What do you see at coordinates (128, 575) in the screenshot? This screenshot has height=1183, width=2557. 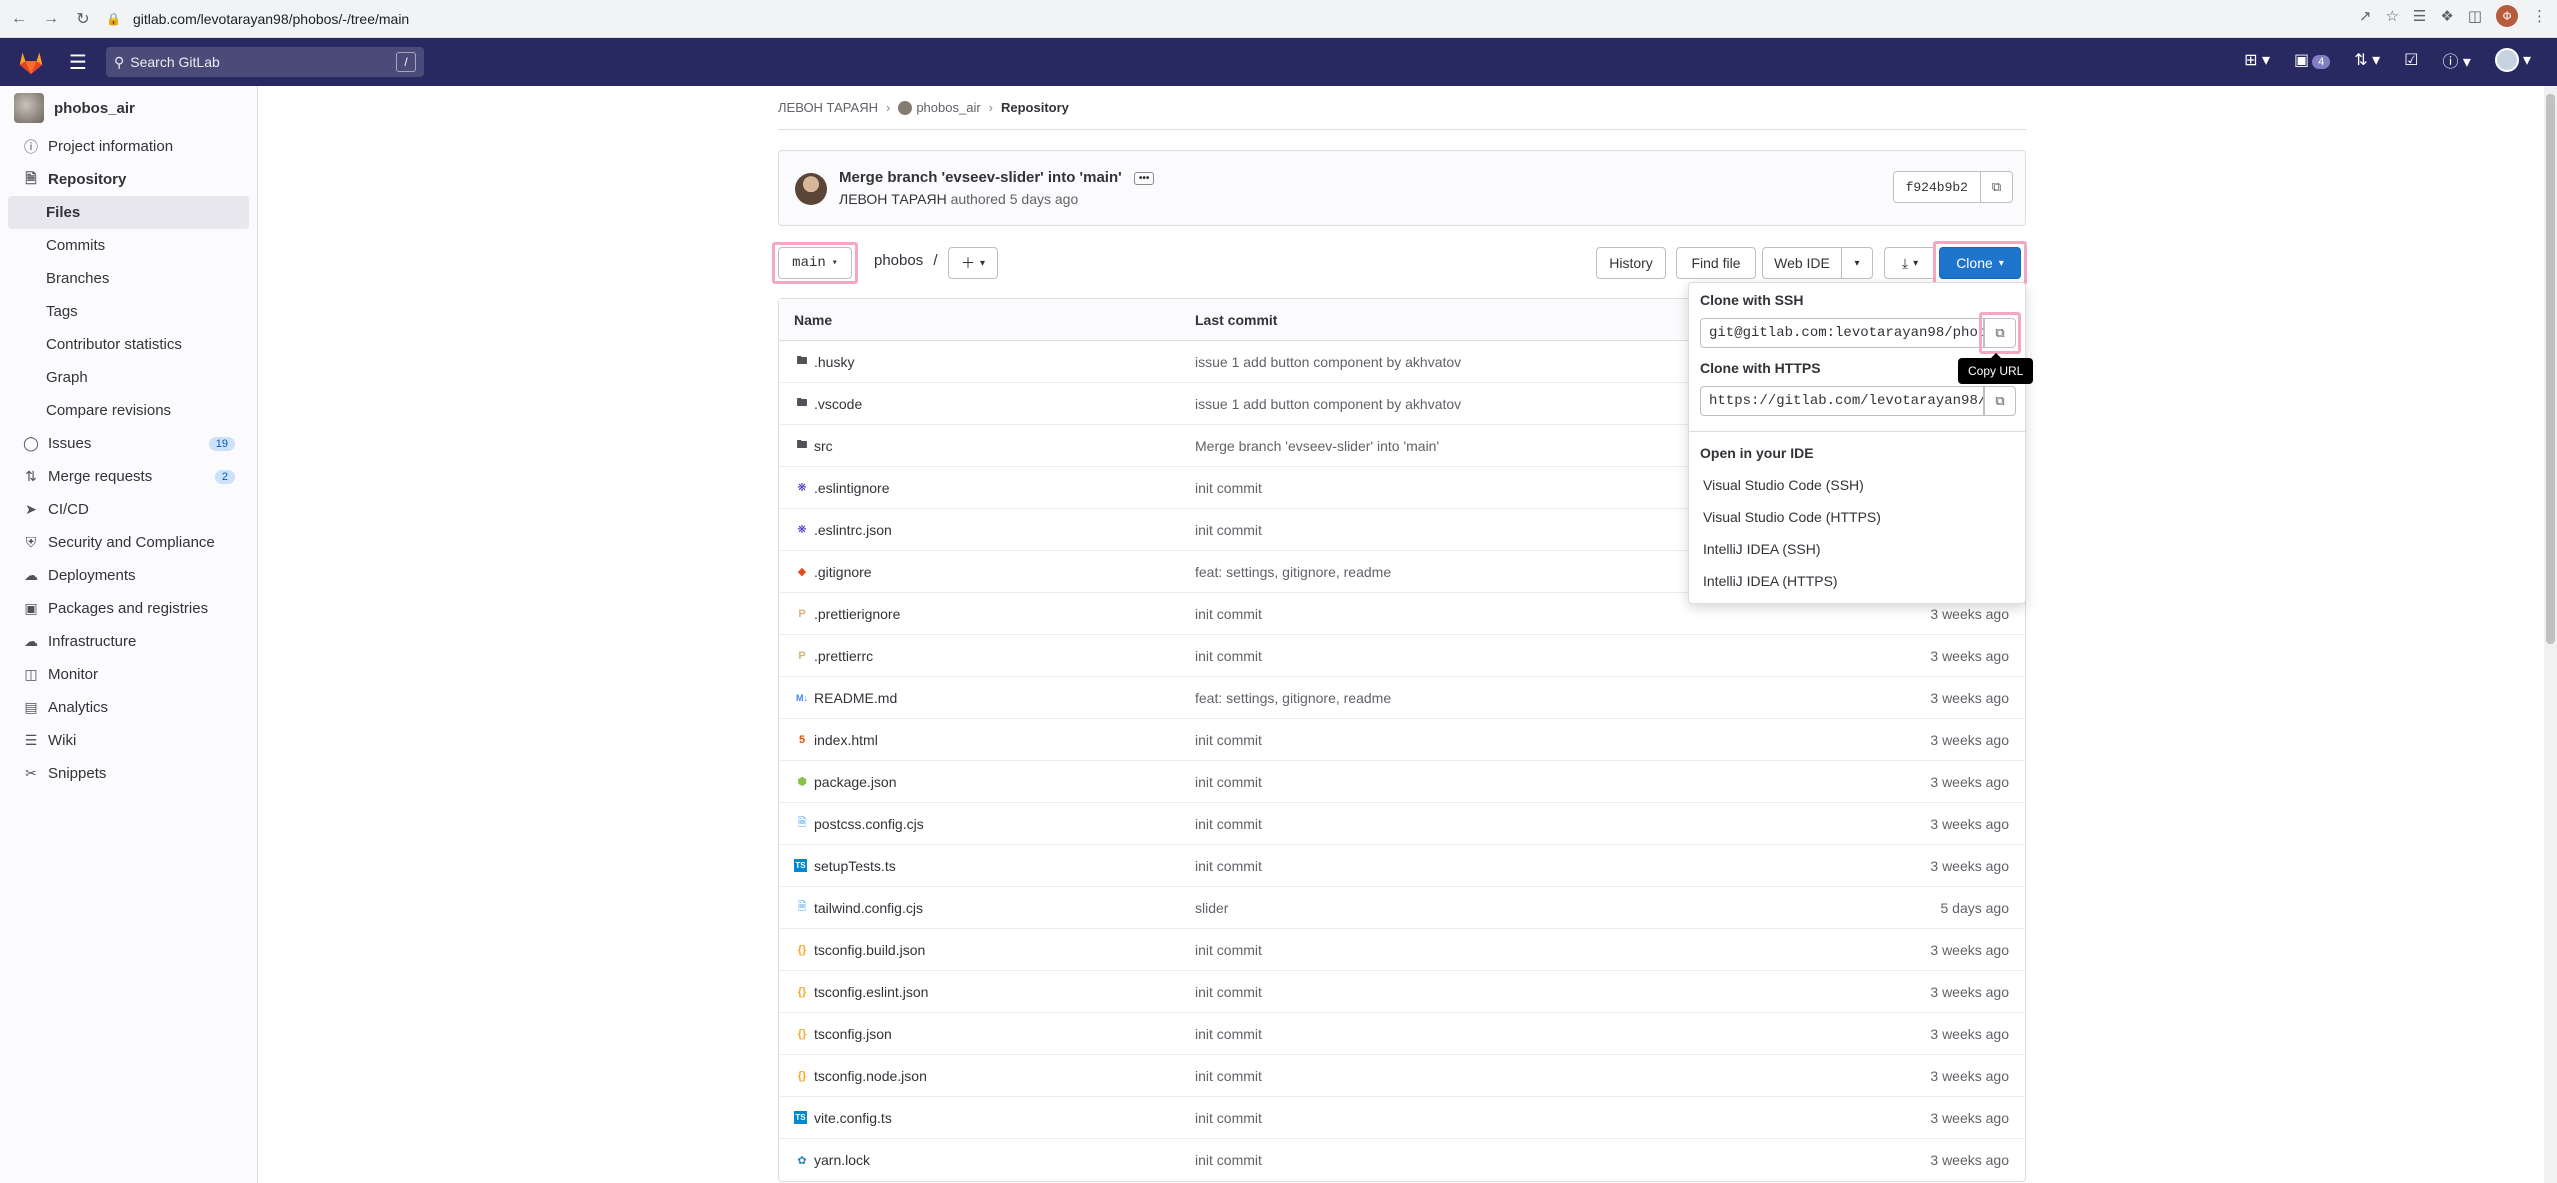 I see `sidebar-item-deployments: ☁ Deployments` at bounding box center [128, 575].